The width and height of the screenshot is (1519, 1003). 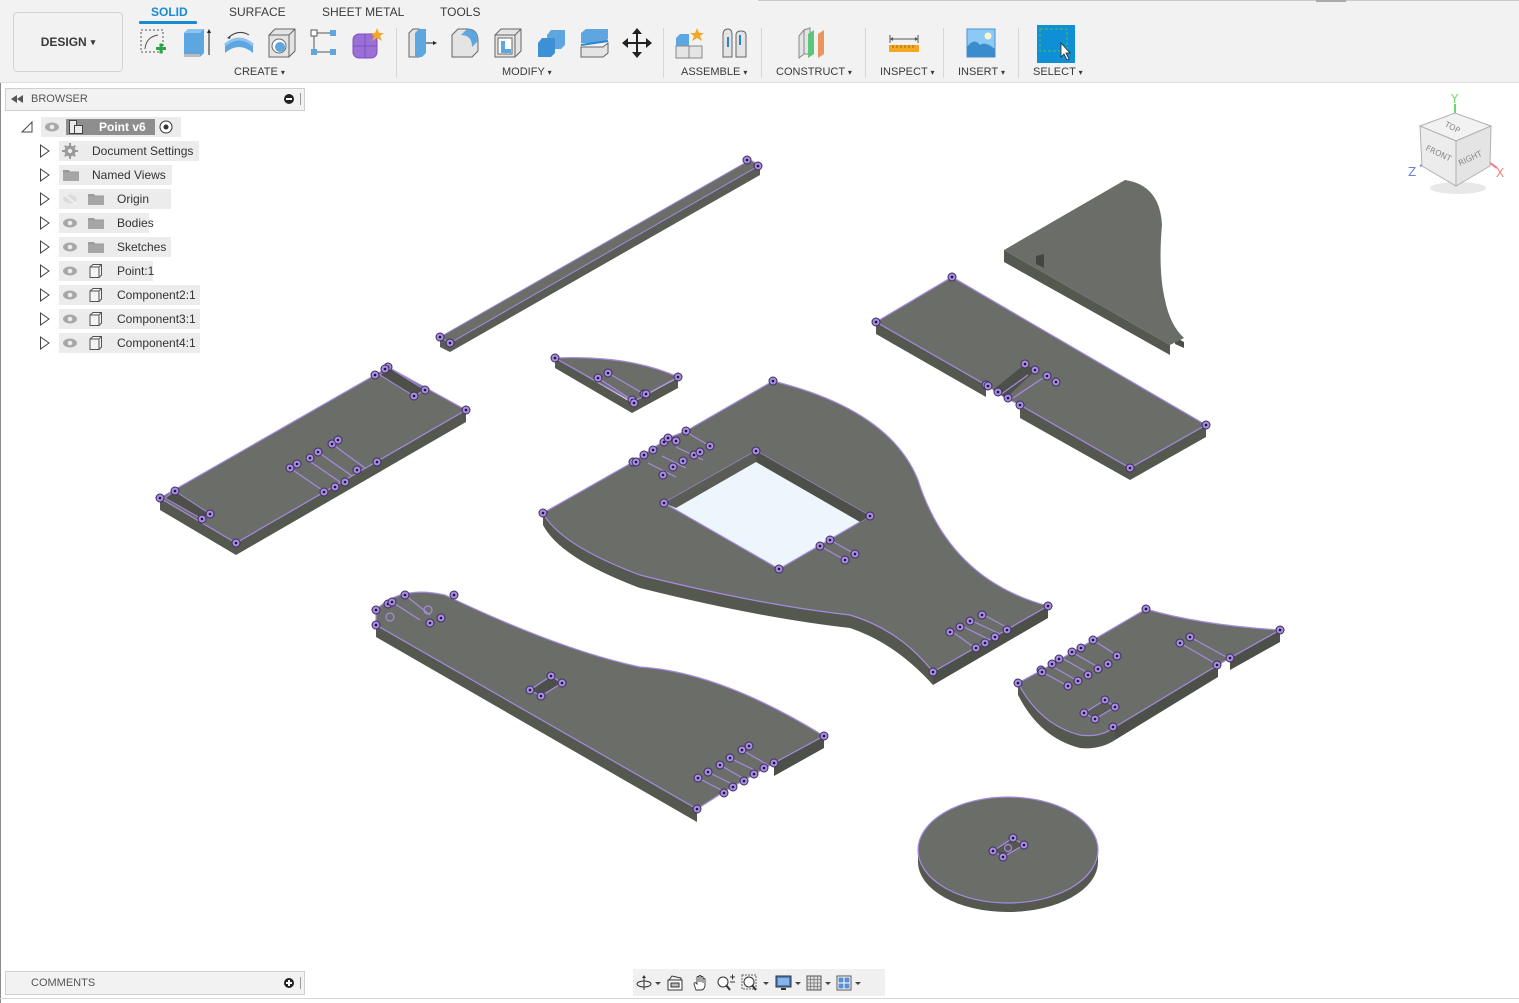 I want to click on tree-item-label: Sketches, so click(x=141, y=247).